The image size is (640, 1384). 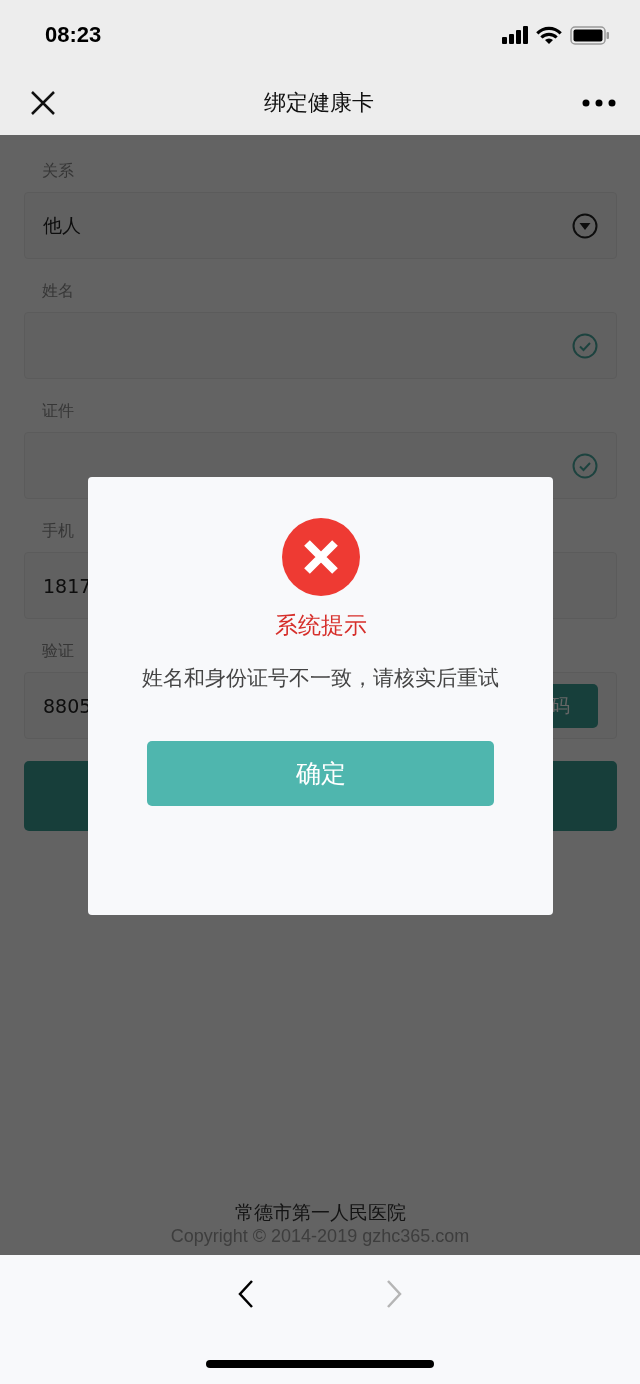 I want to click on field-value: 8805, so click(x=67, y=705).